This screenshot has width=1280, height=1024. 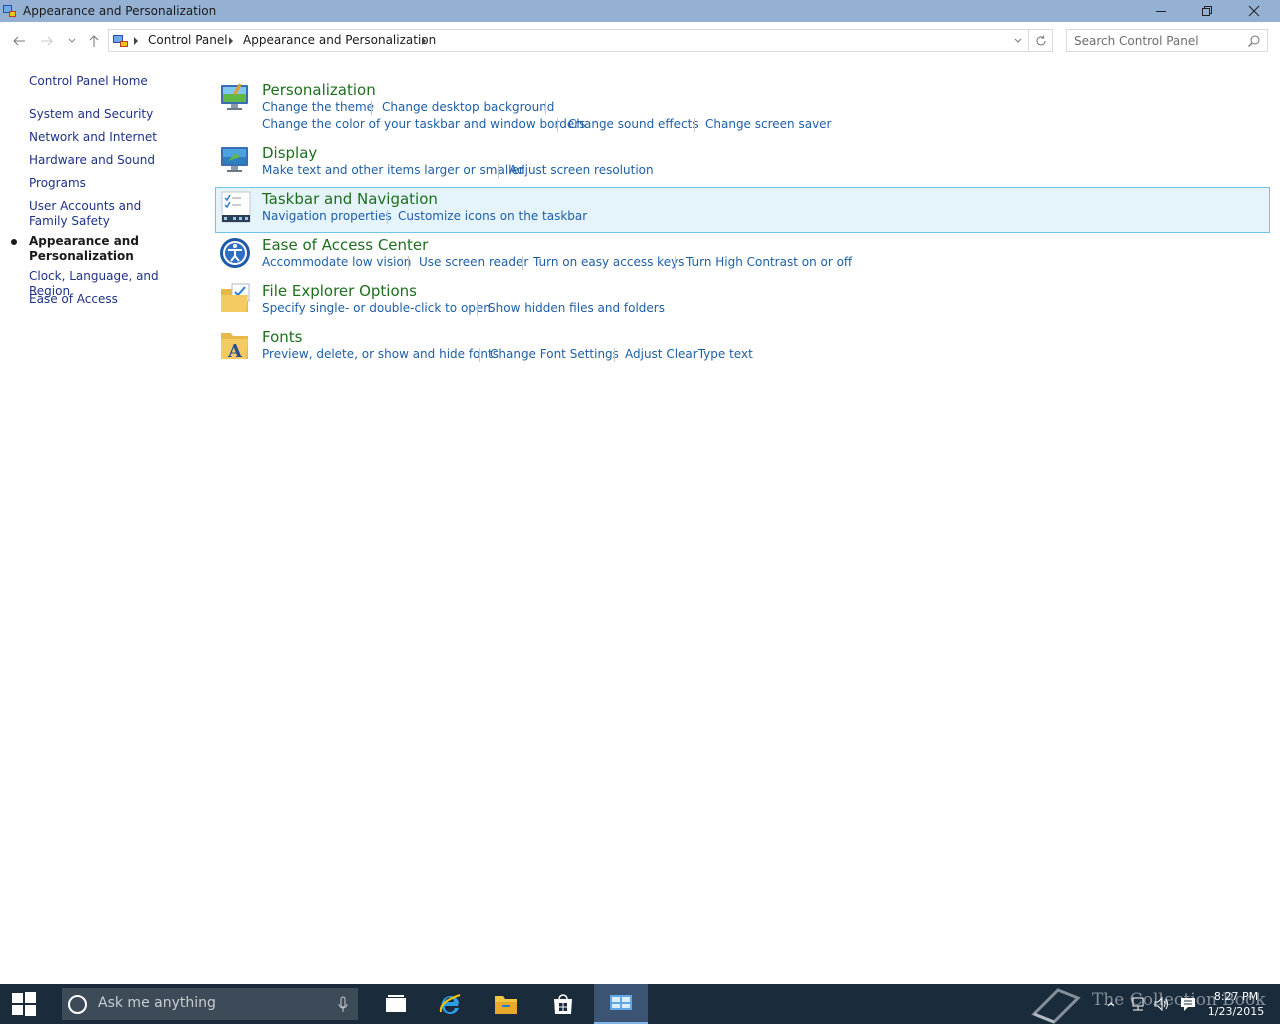 I want to click on link-customize-taskbar-icons: Customize icons on the taskbar, so click(x=492, y=216).